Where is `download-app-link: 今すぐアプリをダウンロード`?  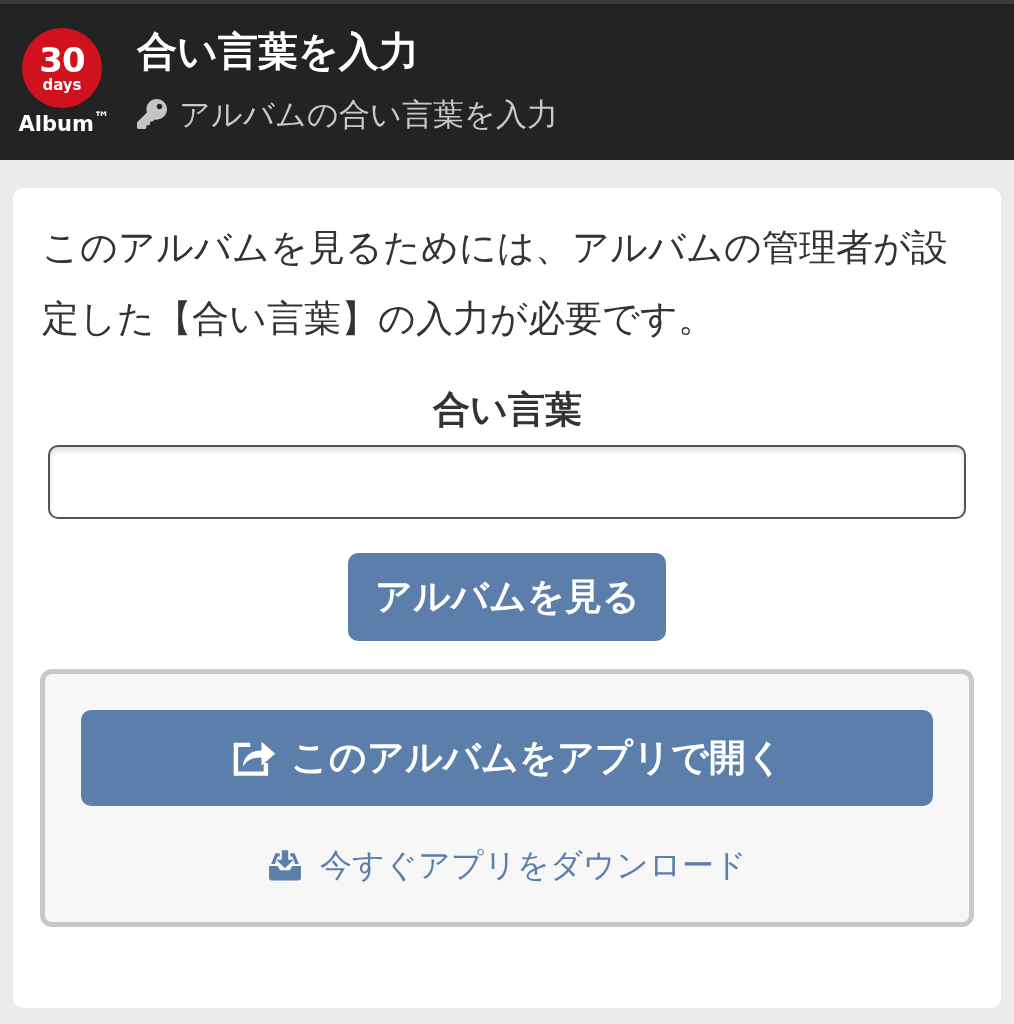
download-app-link: 今すぐアプリをダウンロード is located at coordinates (507, 865).